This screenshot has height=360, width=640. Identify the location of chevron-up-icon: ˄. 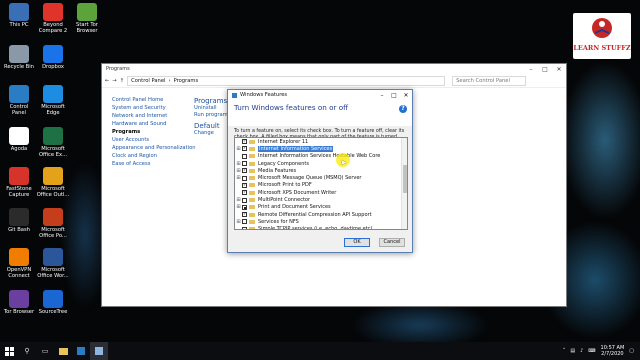
(564, 351).